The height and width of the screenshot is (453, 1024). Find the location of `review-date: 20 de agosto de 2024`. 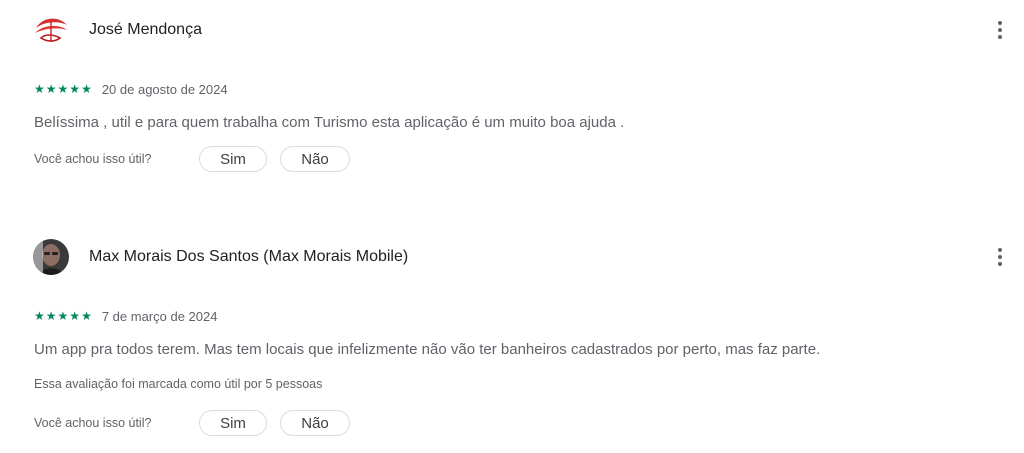

review-date: 20 de agosto de 2024 is located at coordinates (164, 89).